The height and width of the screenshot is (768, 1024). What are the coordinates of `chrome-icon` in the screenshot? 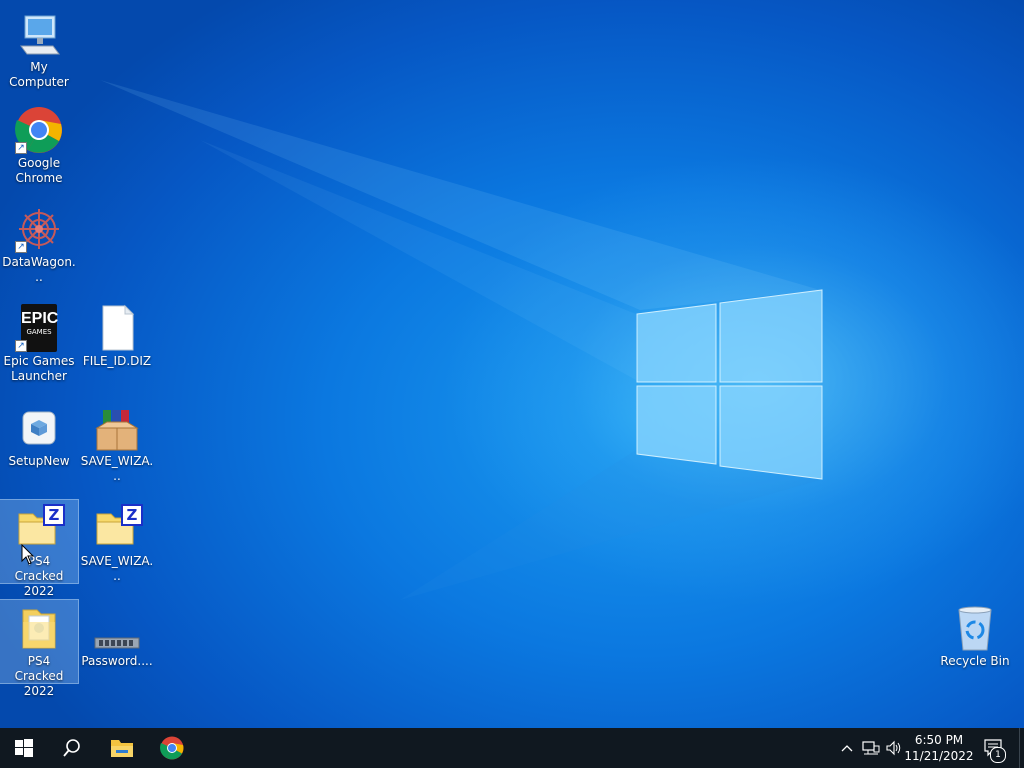 It's located at (172, 748).